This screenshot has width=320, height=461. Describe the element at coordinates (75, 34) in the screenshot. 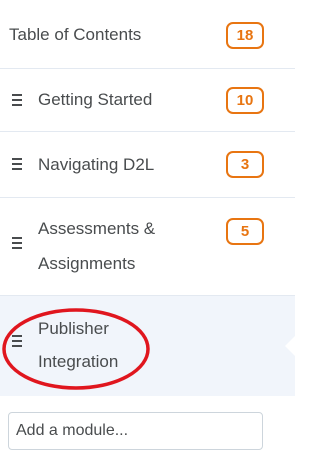

I see `nav-item-label: Table of Contents` at that location.